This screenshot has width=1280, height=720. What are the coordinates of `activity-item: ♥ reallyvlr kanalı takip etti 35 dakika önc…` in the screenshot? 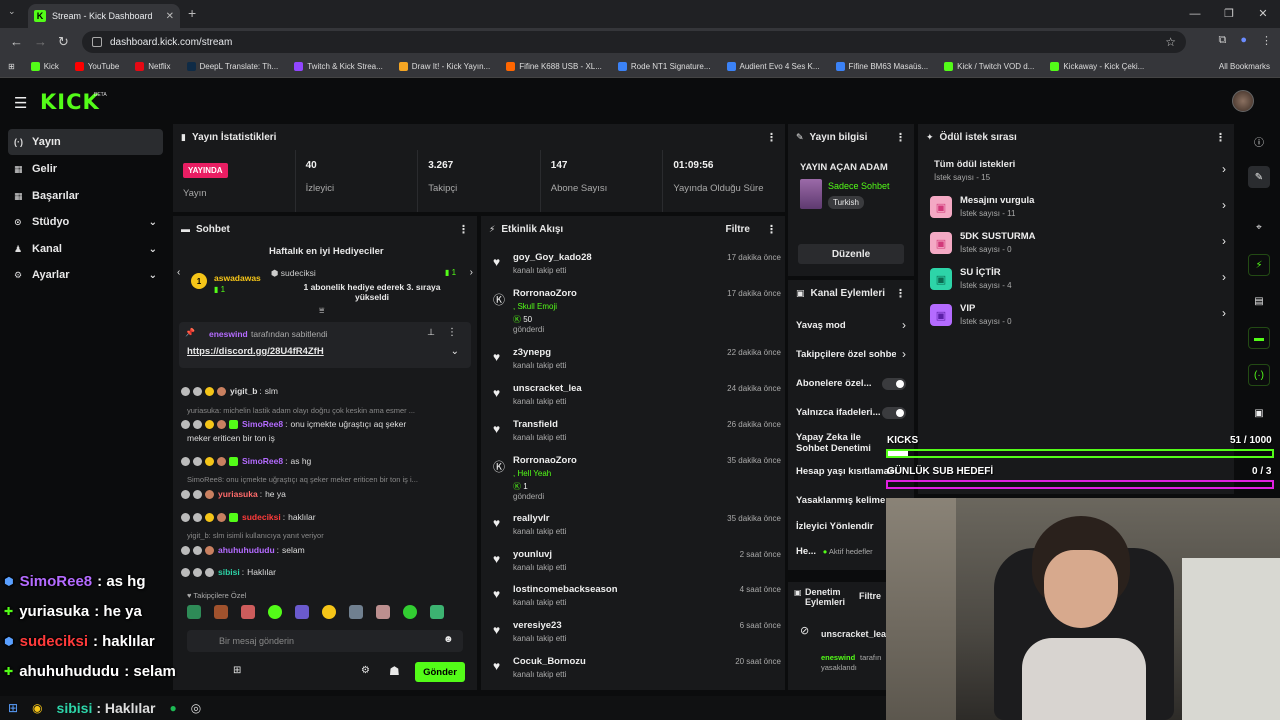 It's located at (635, 527).